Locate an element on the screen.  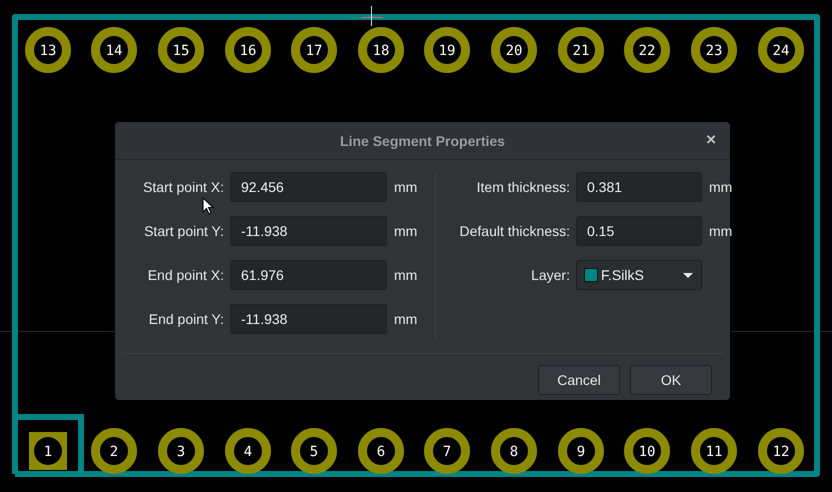
pad-number: 20 is located at coordinates (514, 51).